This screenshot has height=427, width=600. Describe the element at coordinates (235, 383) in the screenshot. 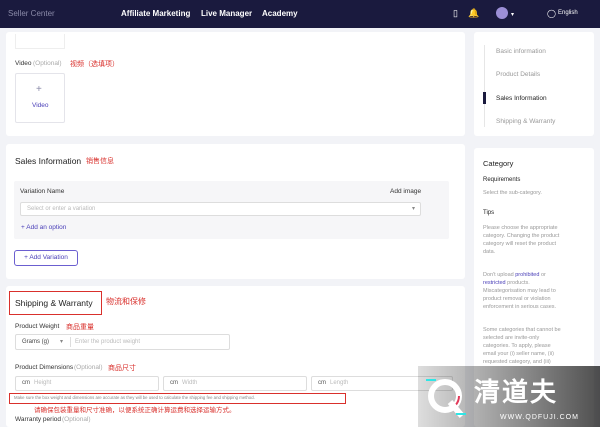

I see `width-input: cm Width` at that location.